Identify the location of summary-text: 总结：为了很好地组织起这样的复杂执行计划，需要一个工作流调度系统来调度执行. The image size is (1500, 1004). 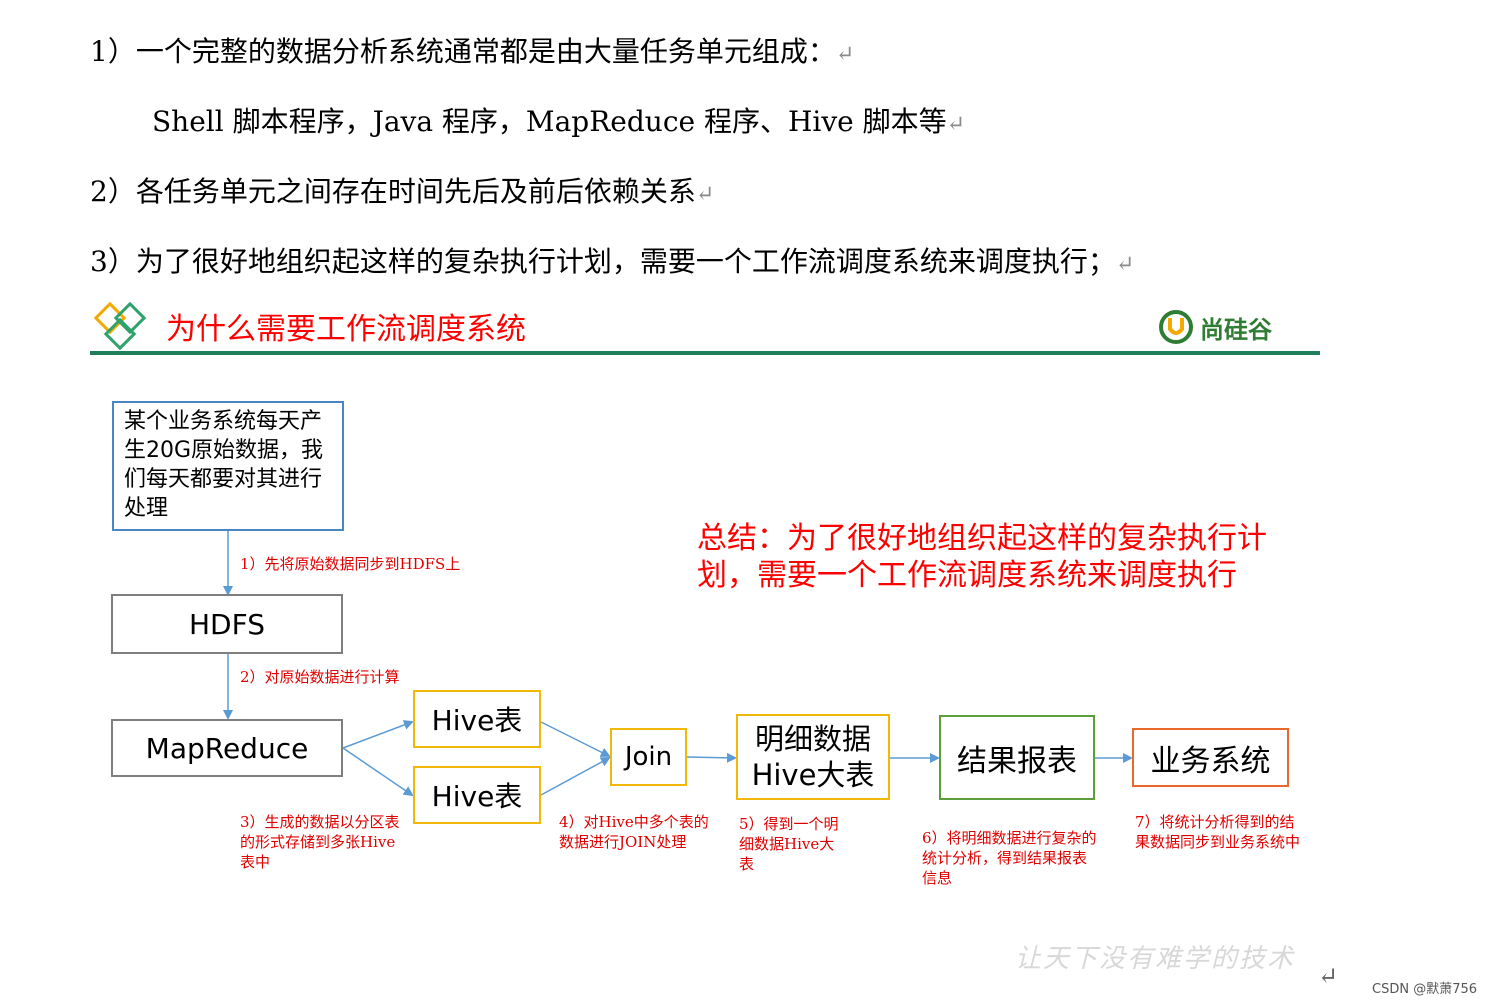
(982, 557).